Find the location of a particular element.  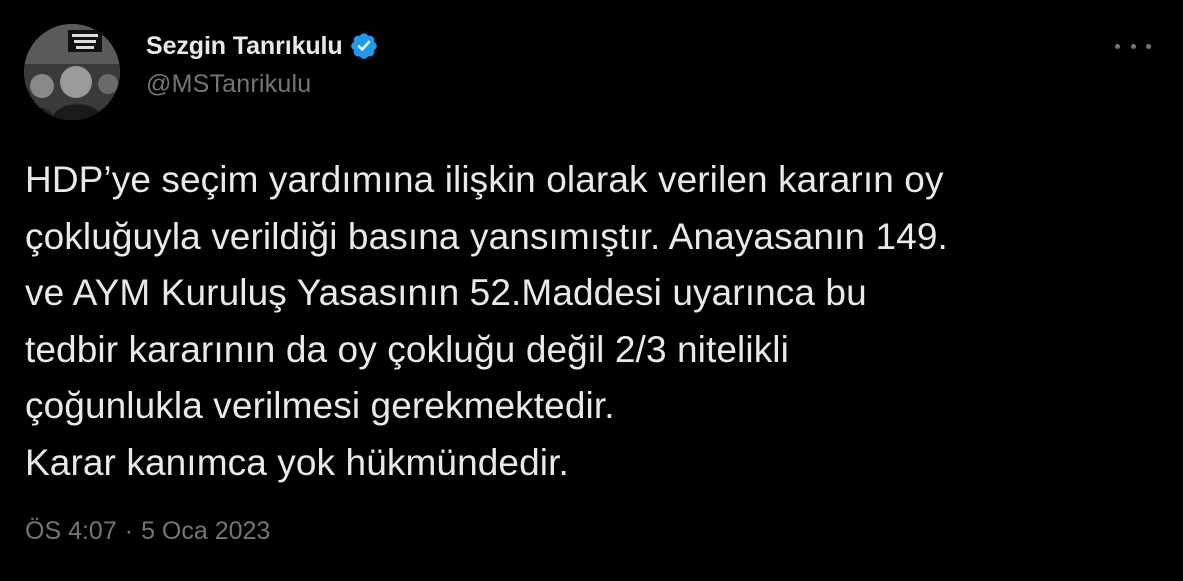

avatar is located at coordinates (72, 72).